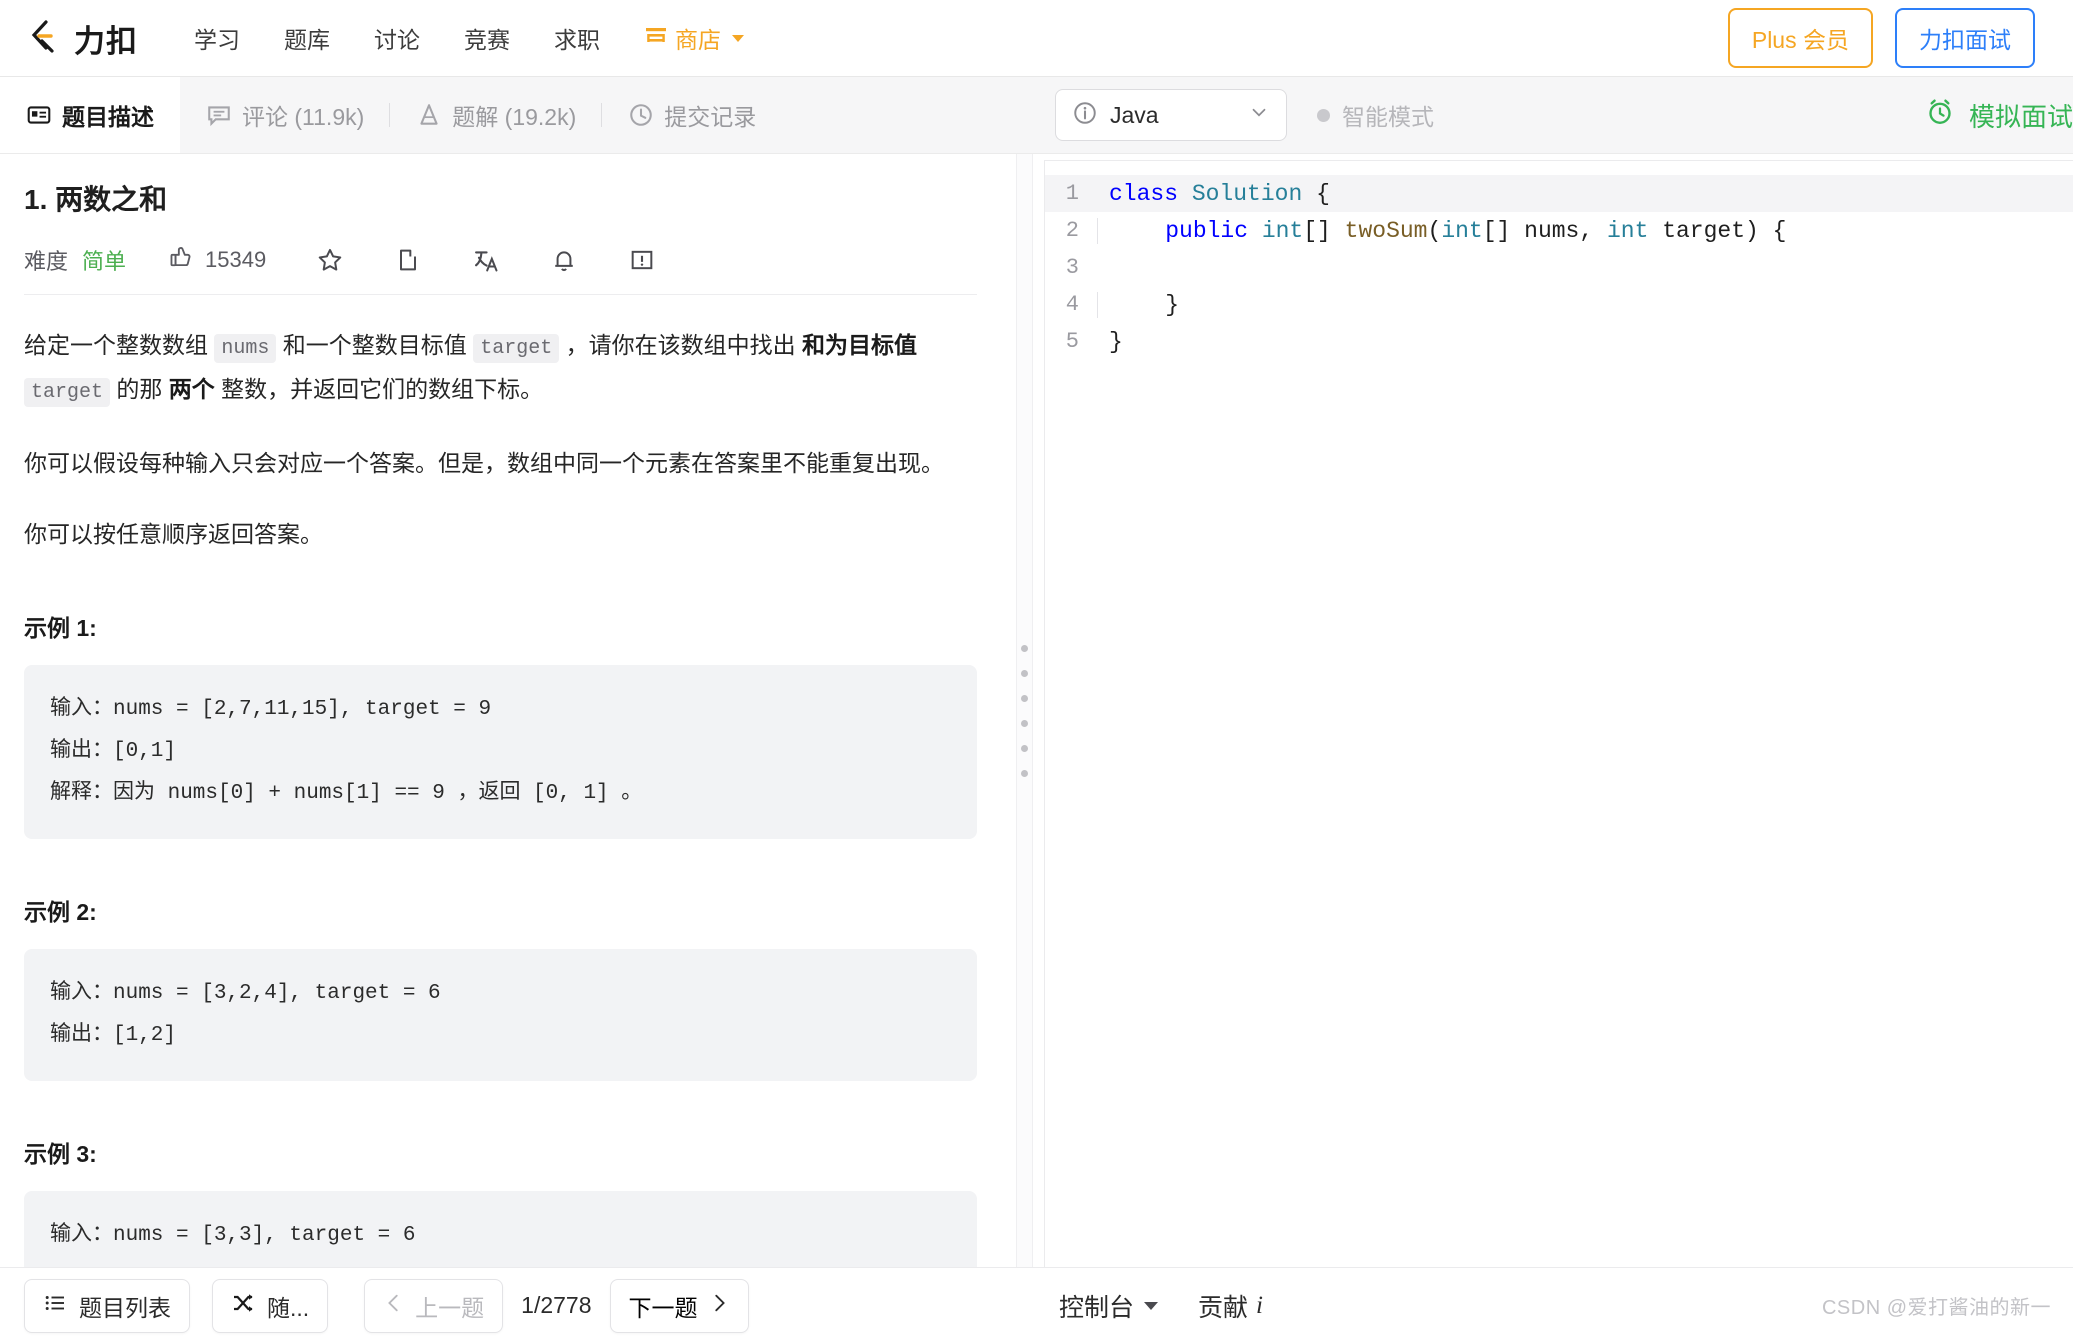  I want to click on description-icon, so click(39, 115).